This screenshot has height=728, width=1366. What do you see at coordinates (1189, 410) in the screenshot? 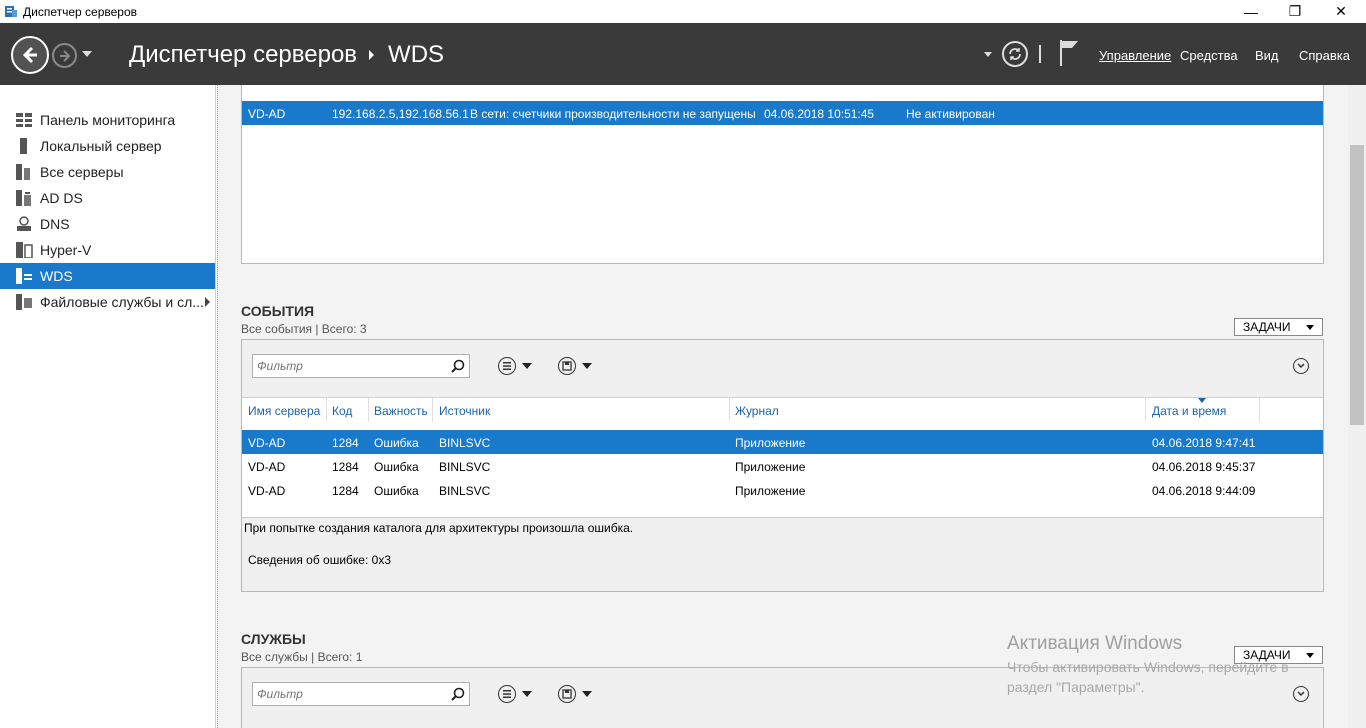
I see `col-datetime: Дата и время` at bounding box center [1189, 410].